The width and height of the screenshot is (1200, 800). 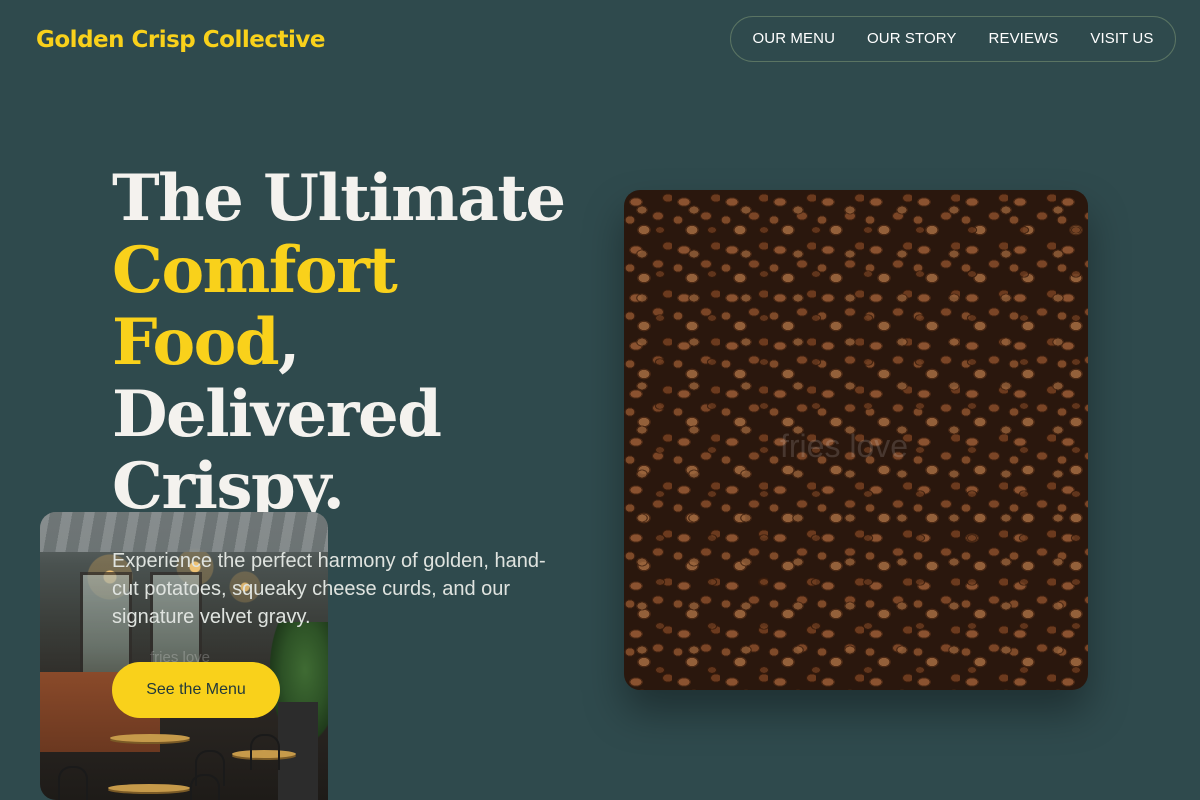 What do you see at coordinates (844, 446) in the screenshot?
I see `watermark-text-large: fries love` at bounding box center [844, 446].